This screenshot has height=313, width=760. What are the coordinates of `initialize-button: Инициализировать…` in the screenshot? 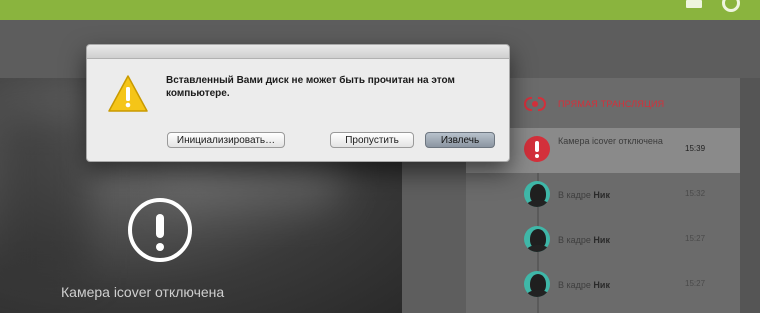 It's located at (226, 140).